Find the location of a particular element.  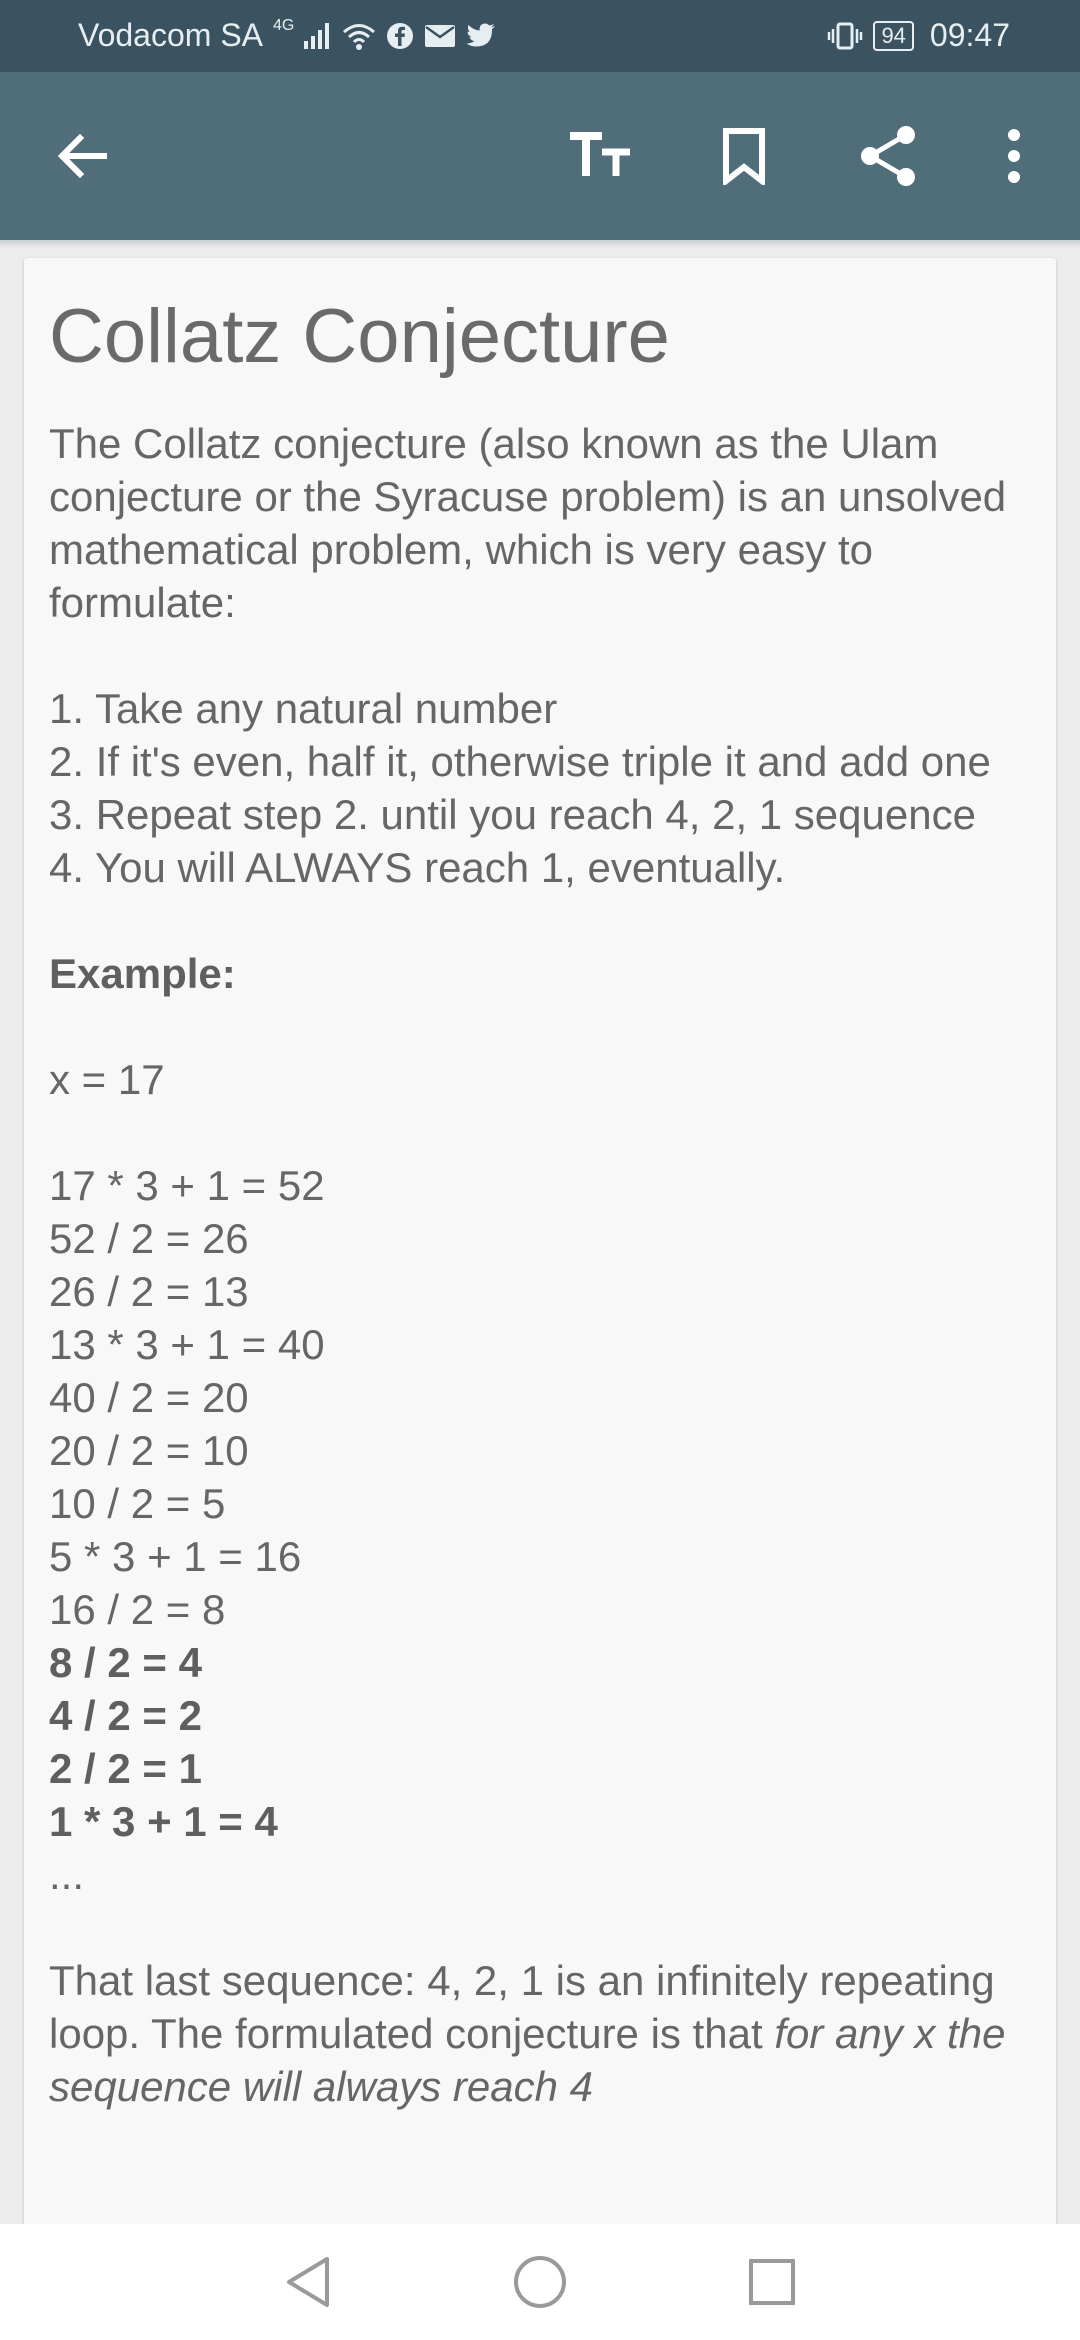

share-icon is located at coordinates (888, 156).